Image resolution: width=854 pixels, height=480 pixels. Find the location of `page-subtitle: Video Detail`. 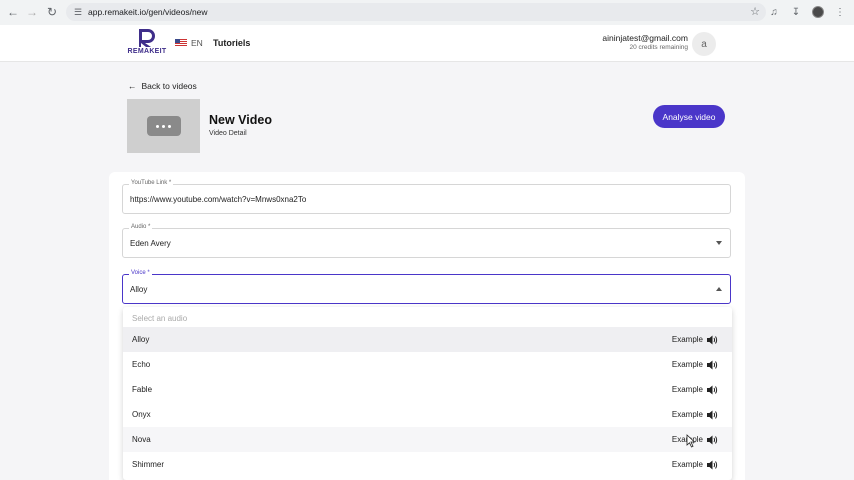

page-subtitle: Video Detail is located at coordinates (228, 133).